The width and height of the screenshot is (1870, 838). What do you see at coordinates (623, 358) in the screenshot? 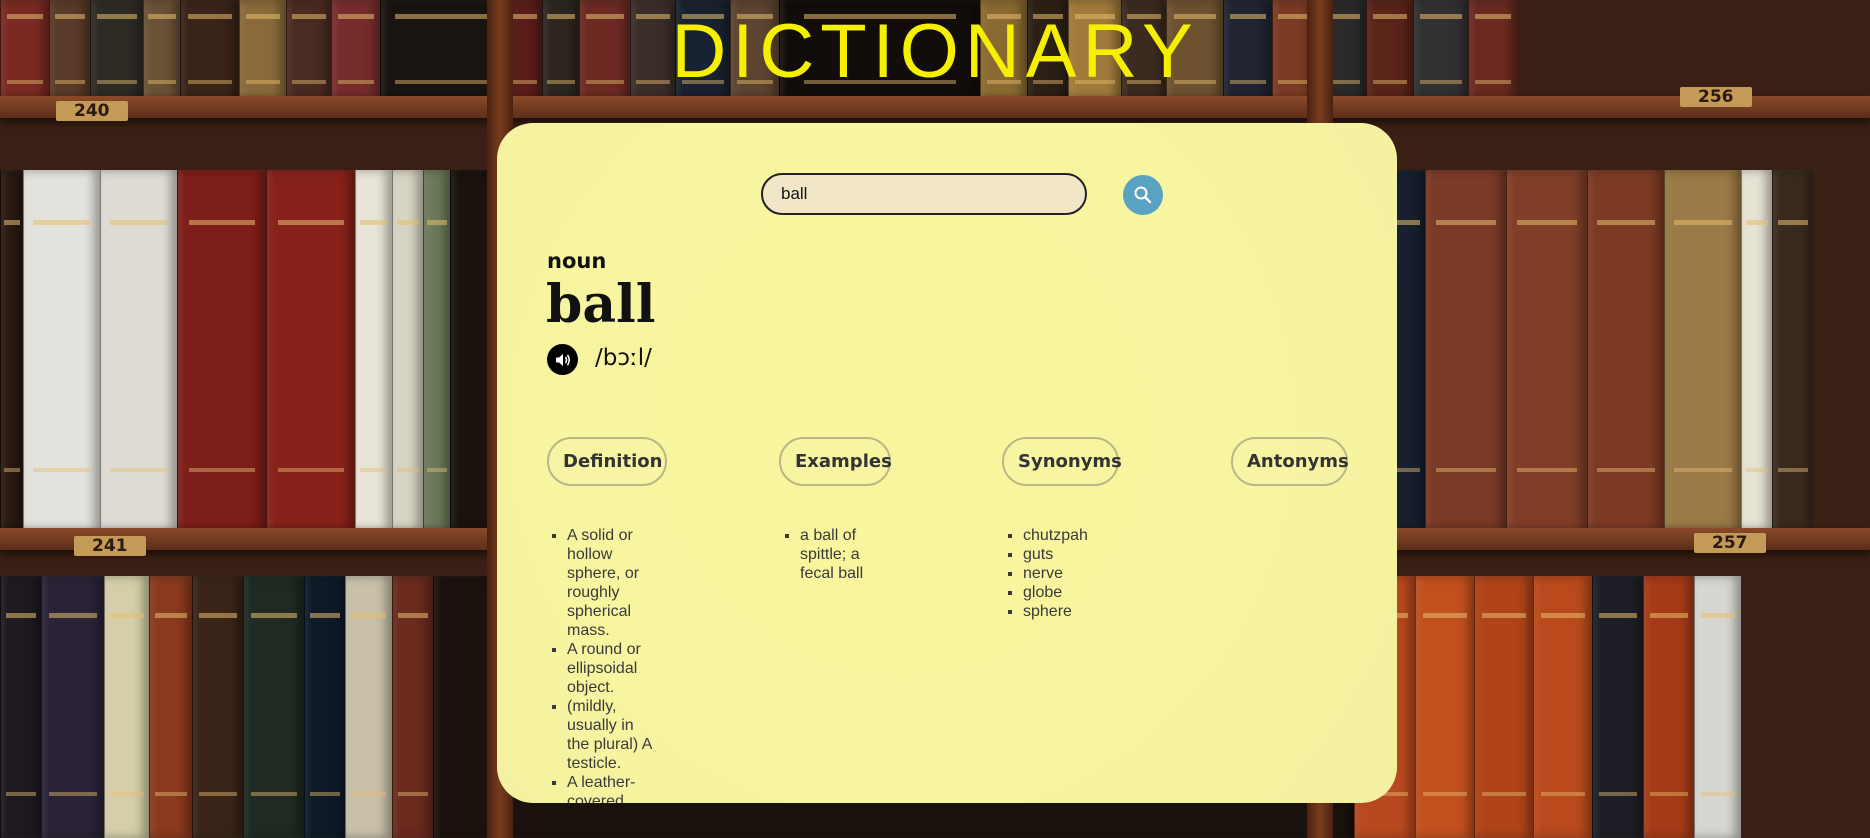
I see `phonetic-text: /bɔːl/` at bounding box center [623, 358].